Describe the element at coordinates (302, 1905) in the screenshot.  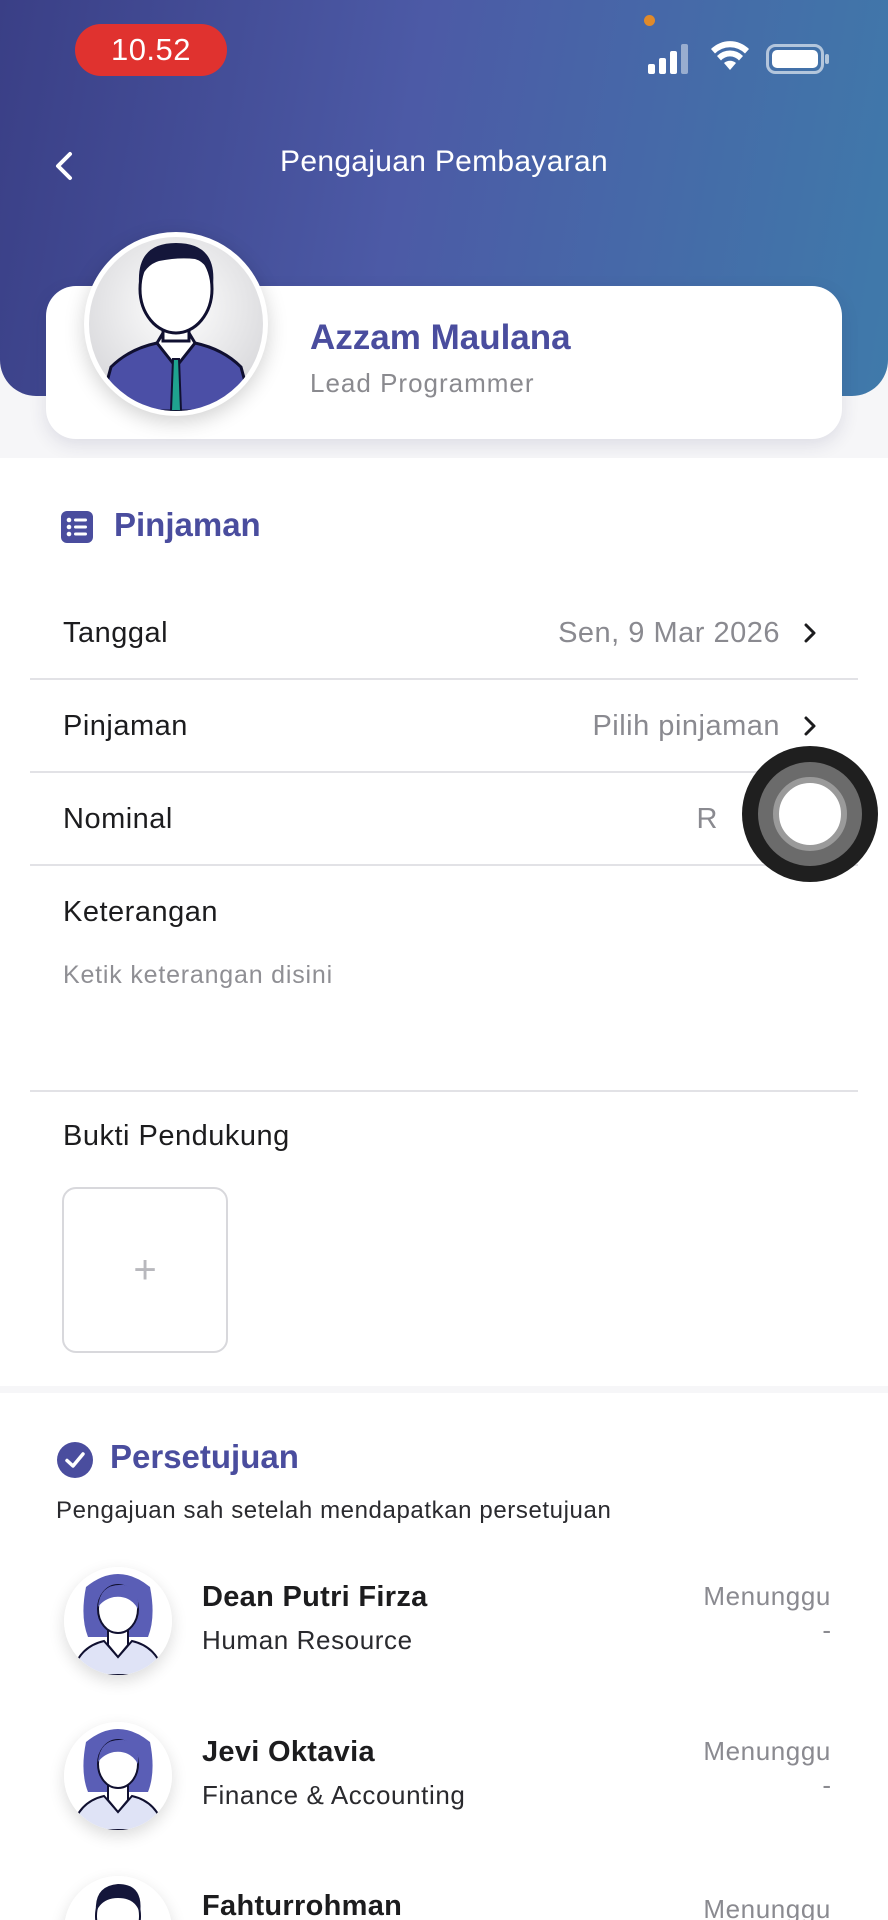
I see `approver-name: Fahturrohman` at that location.